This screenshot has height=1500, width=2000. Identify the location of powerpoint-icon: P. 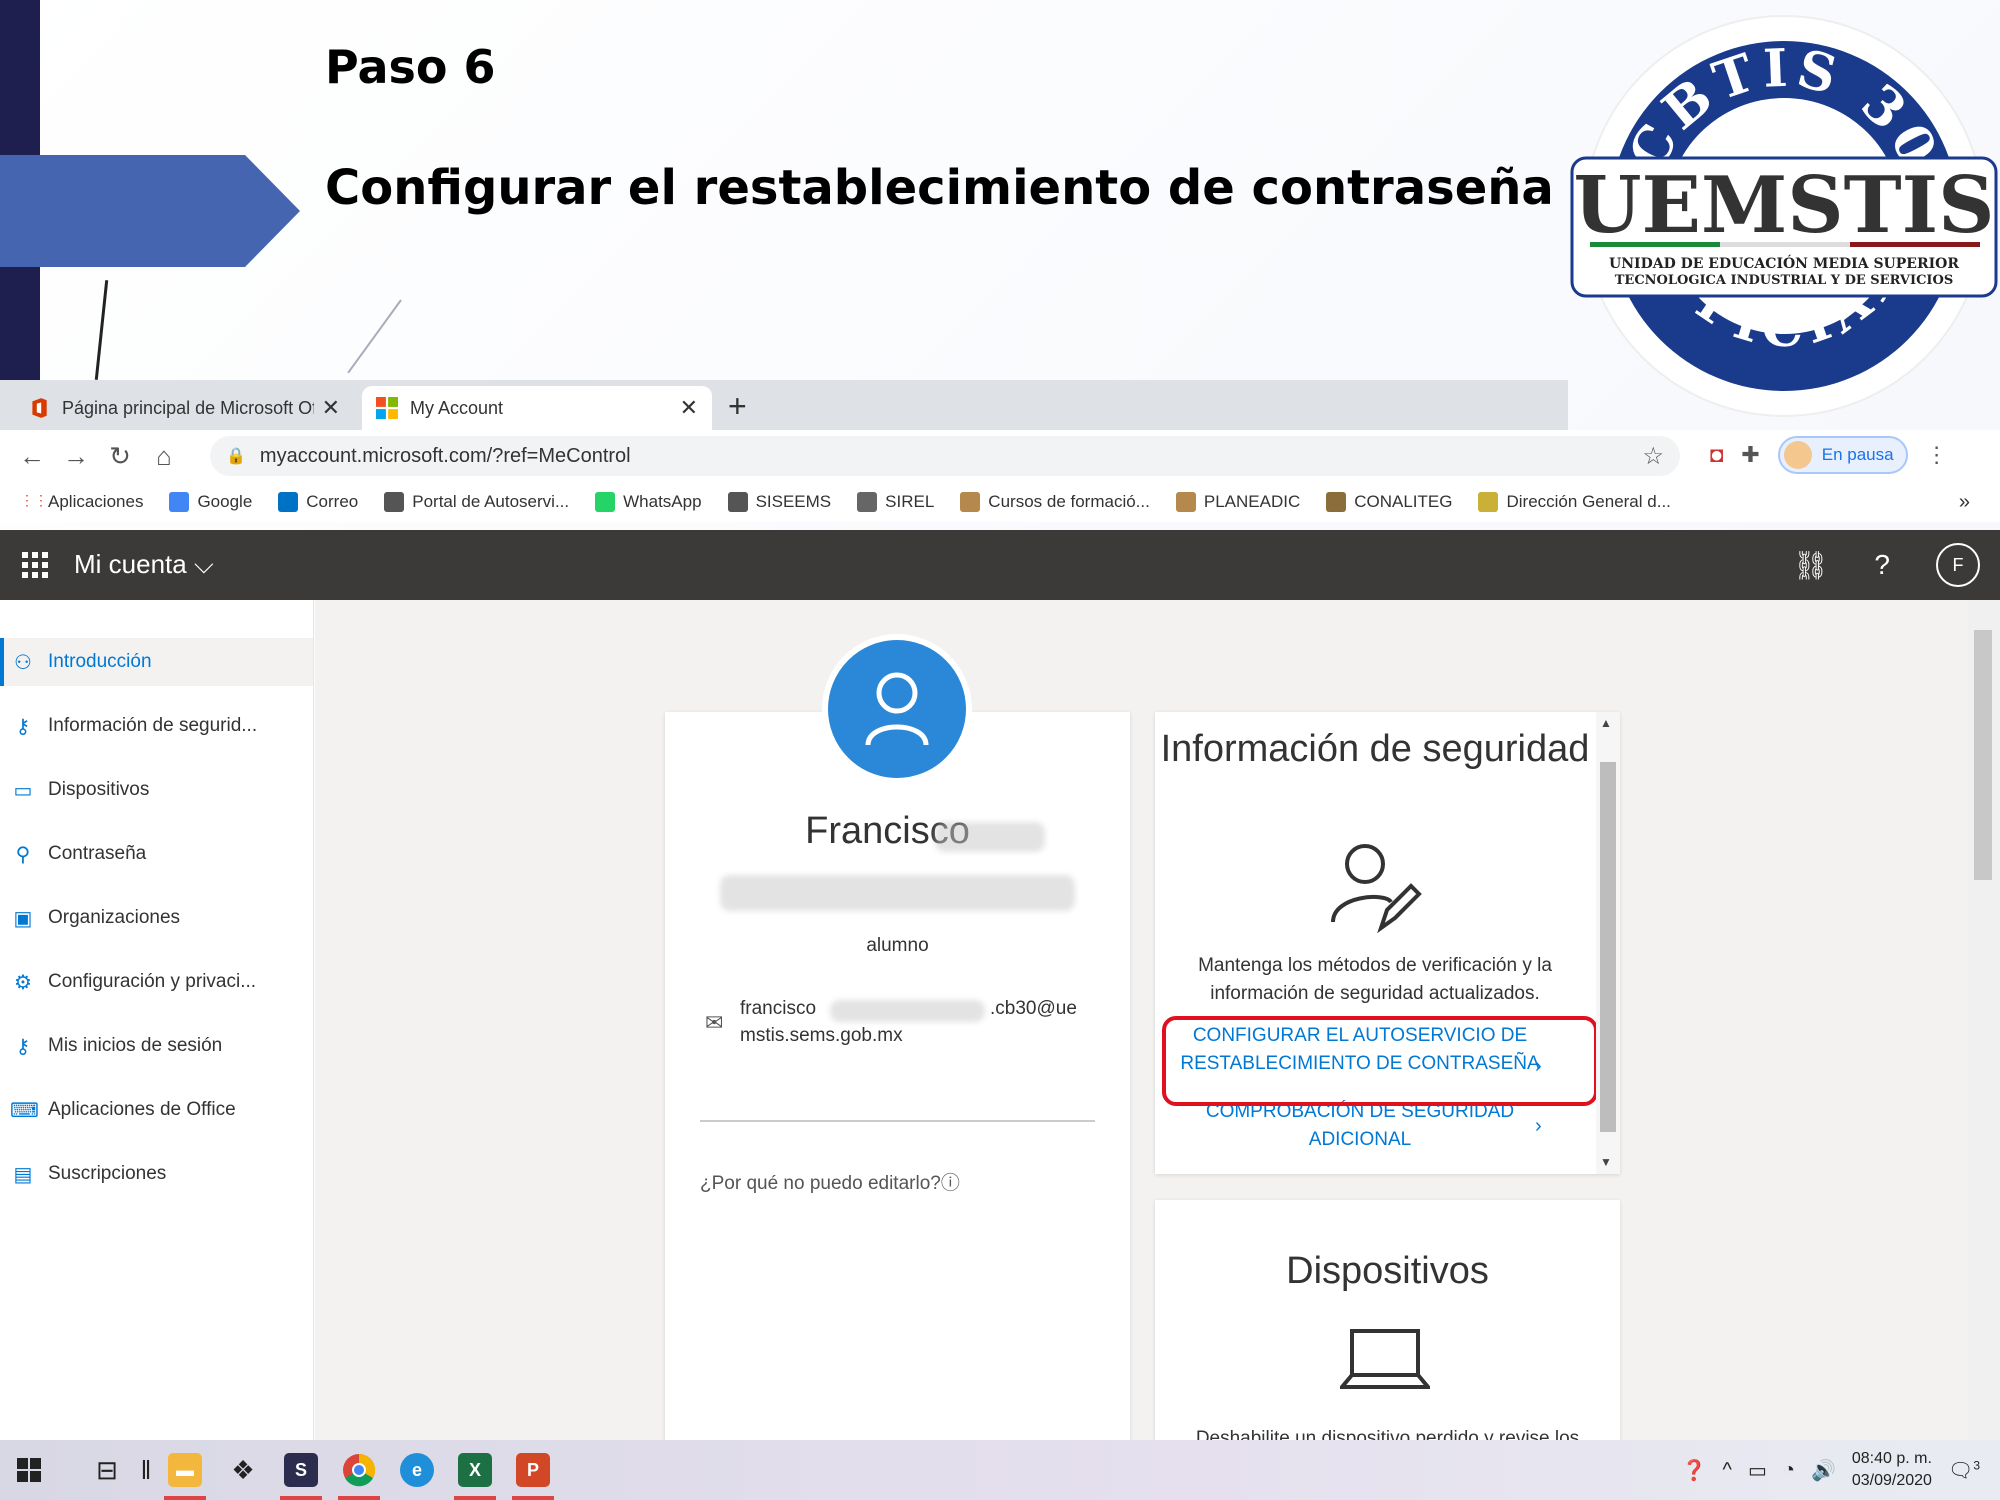
(533, 1470).